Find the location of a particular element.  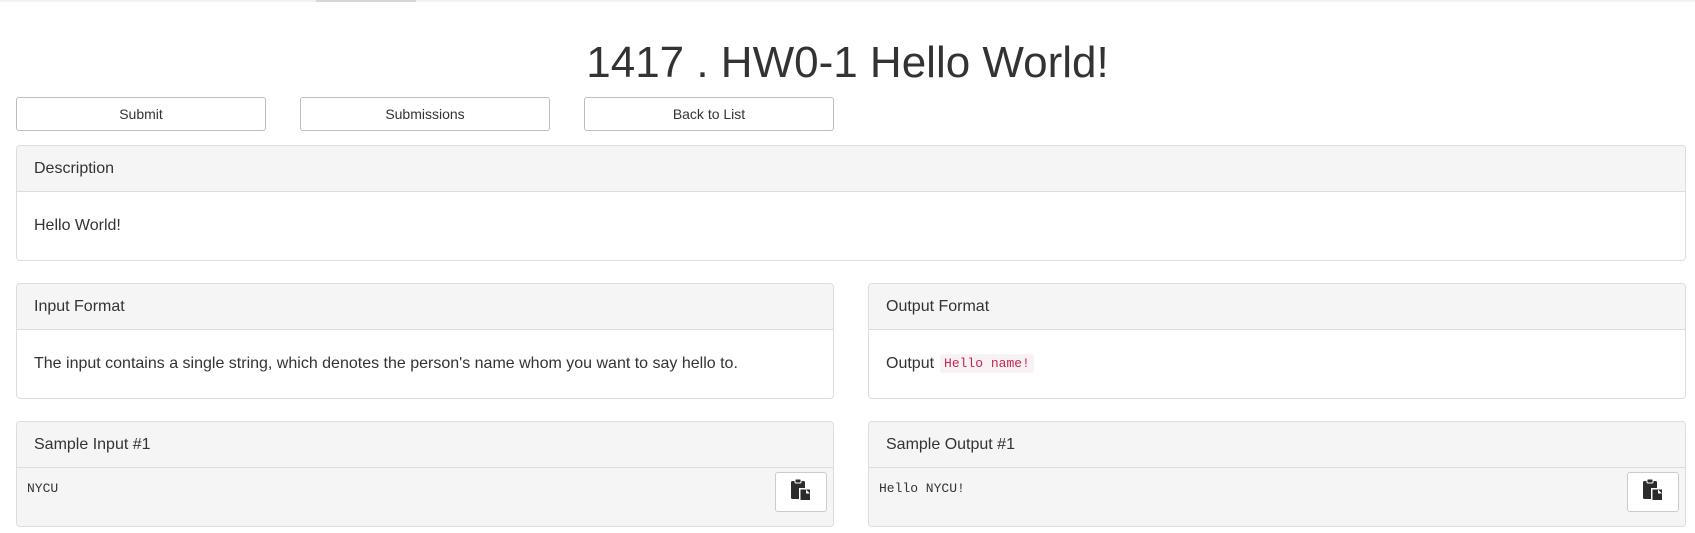

submit-button: Submit is located at coordinates (141, 114).